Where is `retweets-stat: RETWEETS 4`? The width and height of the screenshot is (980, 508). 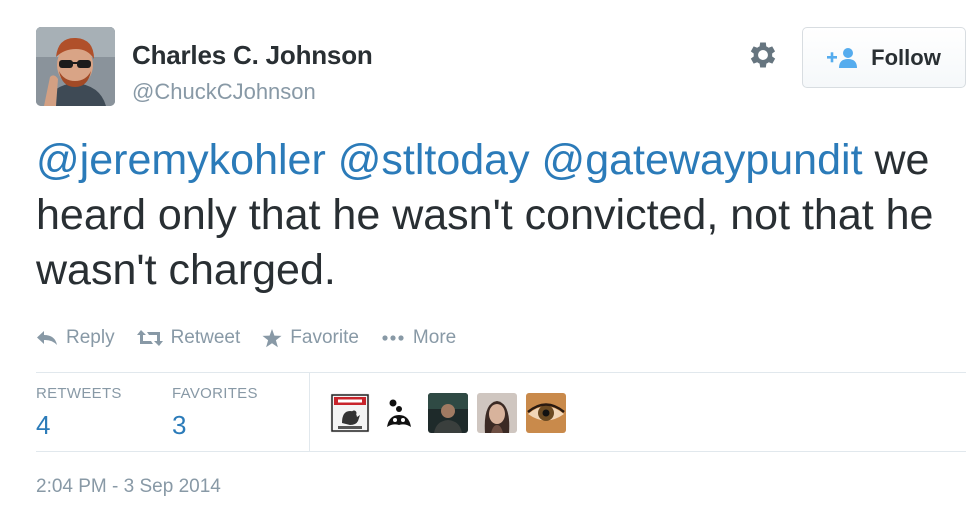 retweets-stat: RETWEETS 4 is located at coordinates (79, 413).